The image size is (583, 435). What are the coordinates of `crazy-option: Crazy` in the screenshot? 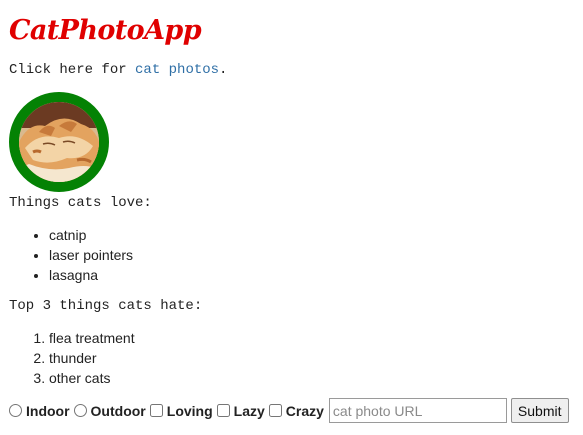 It's located at (296, 410).